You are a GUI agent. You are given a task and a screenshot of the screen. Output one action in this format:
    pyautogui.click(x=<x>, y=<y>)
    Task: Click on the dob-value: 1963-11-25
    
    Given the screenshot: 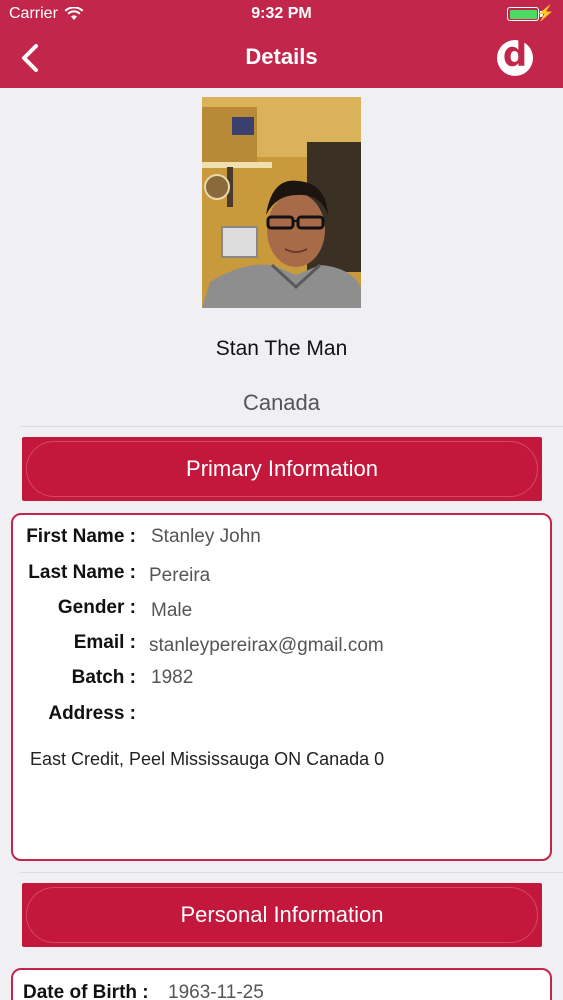 What is the action you would take?
    pyautogui.click(x=216, y=991)
    